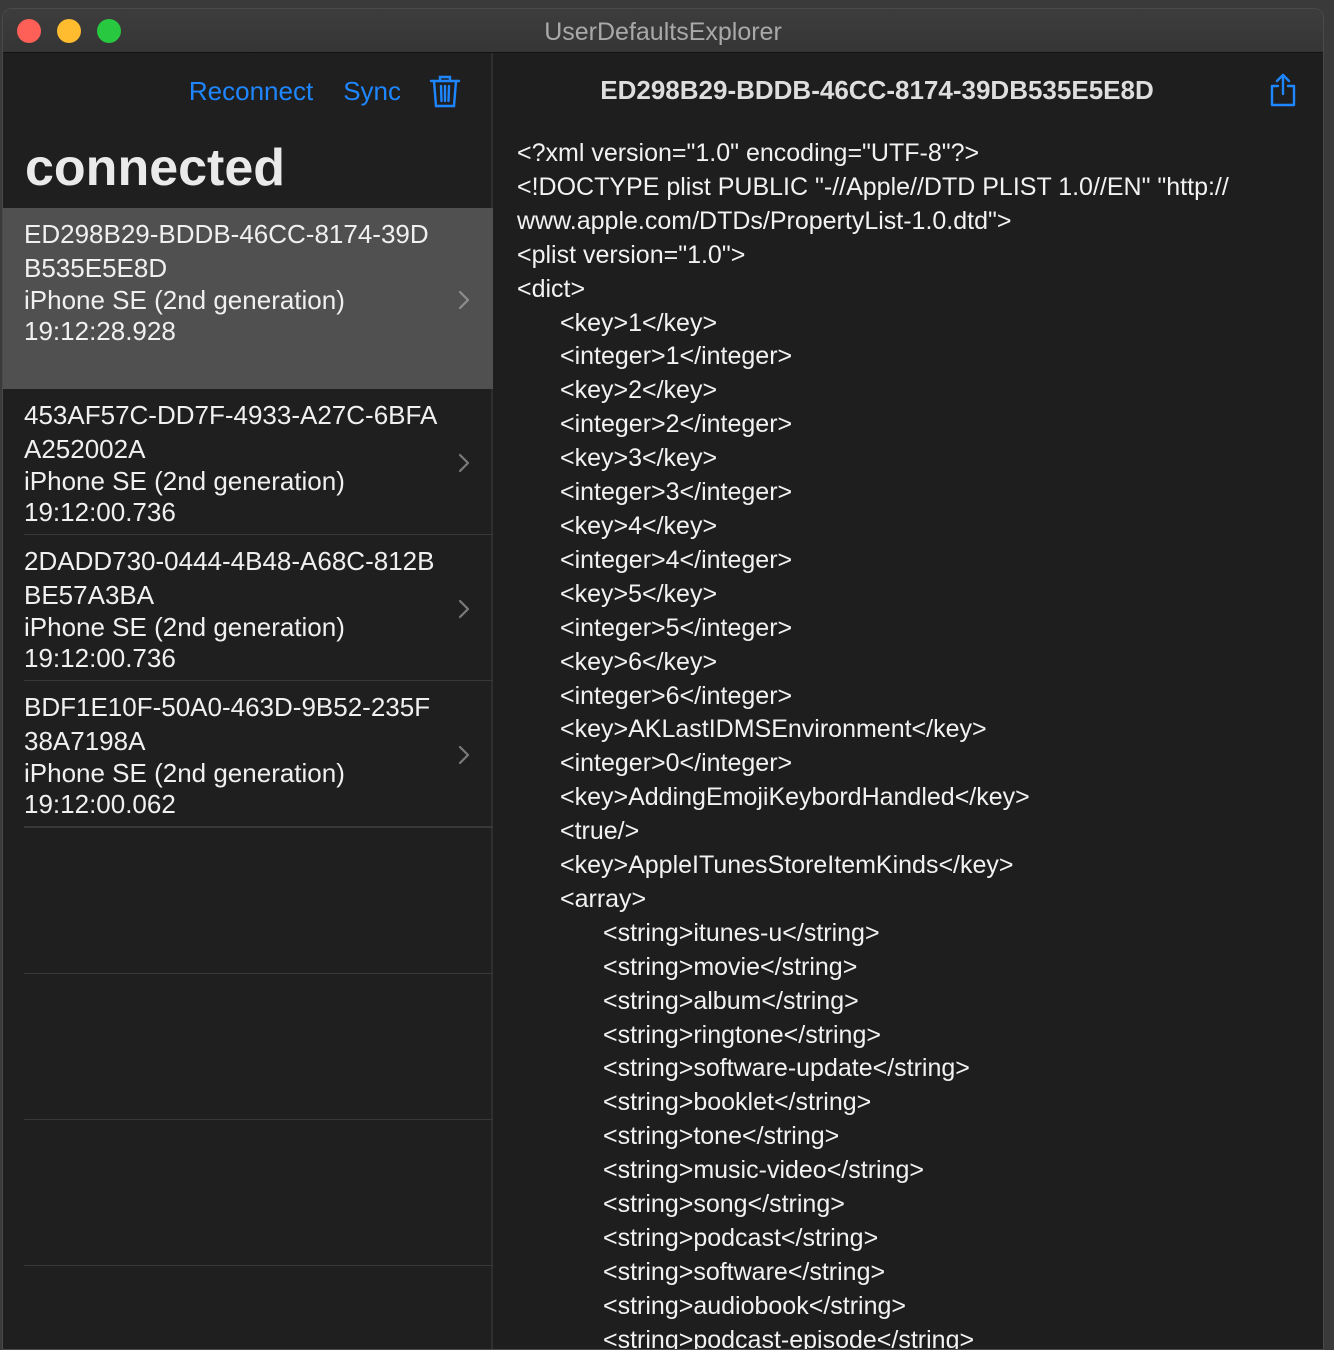  What do you see at coordinates (676, 627) in the screenshot?
I see `plist-line: <integer>5</integer>` at bounding box center [676, 627].